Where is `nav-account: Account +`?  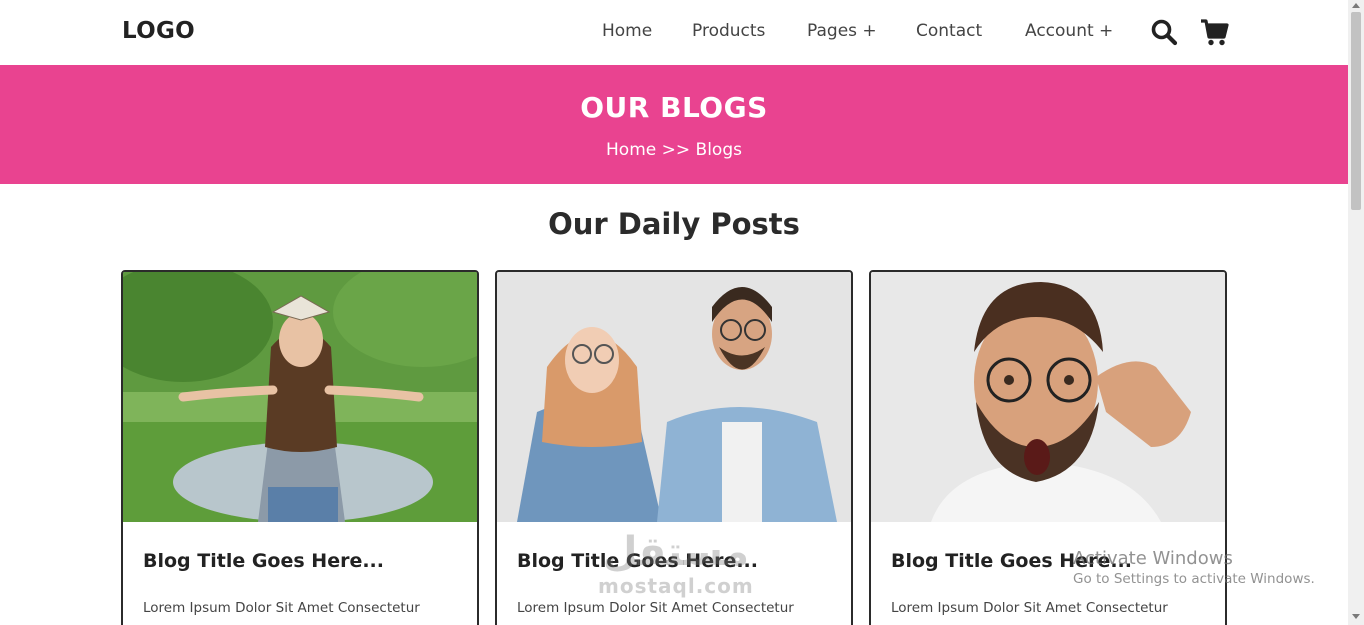 nav-account: Account + is located at coordinates (1069, 31).